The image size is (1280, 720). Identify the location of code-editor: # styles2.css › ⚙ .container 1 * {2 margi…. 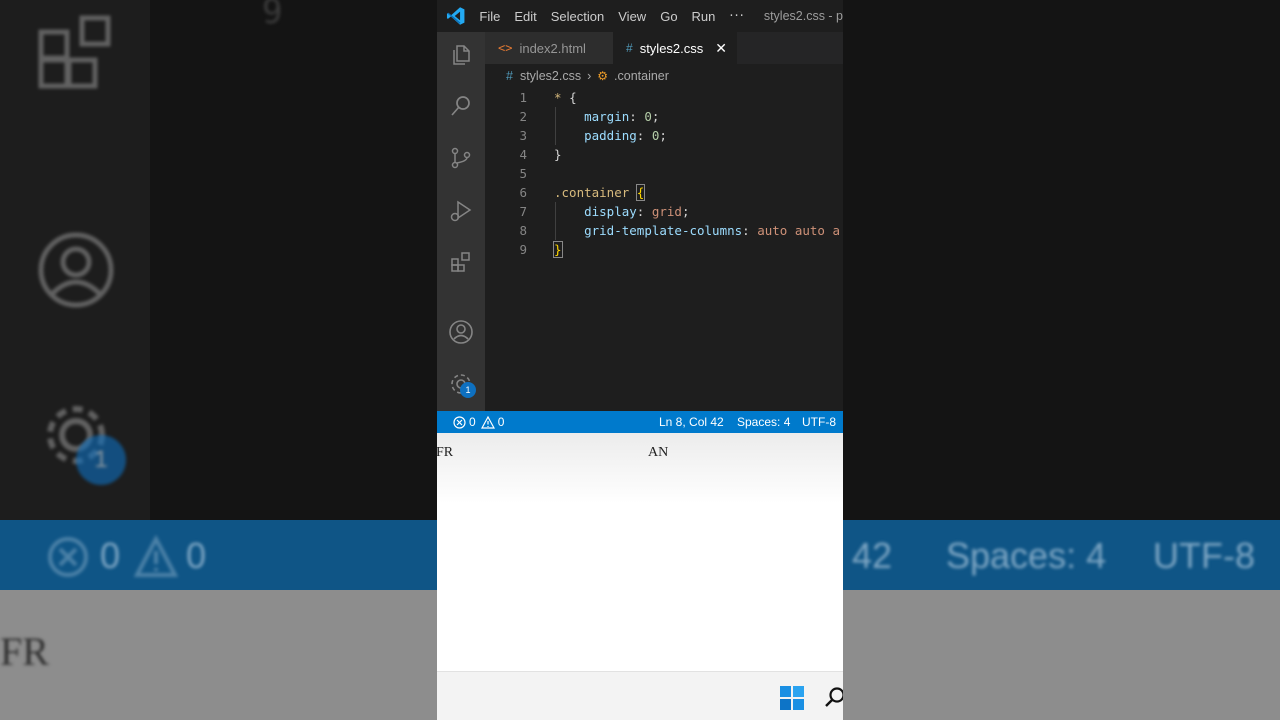
(664, 237).